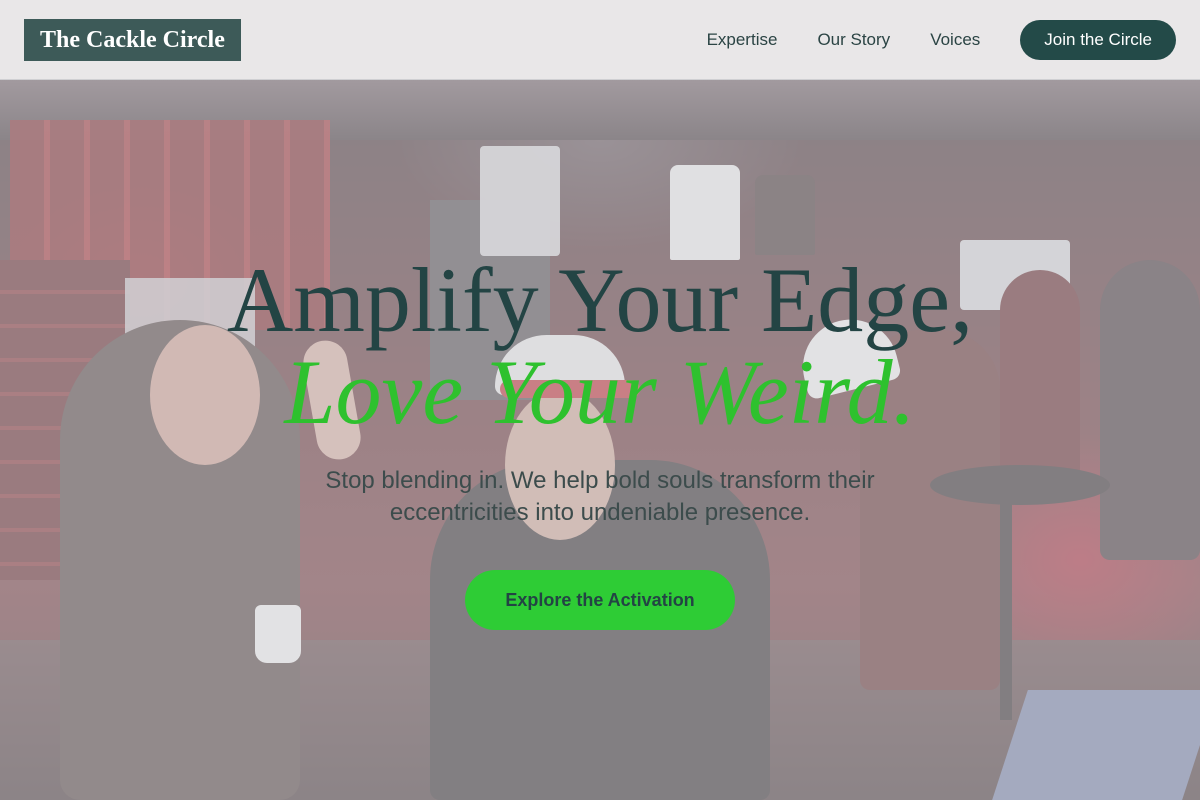 The image size is (1200, 800). What do you see at coordinates (742, 40) in the screenshot?
I see `nav-link-expertise: Expertise` at bounding box center [742, 40].